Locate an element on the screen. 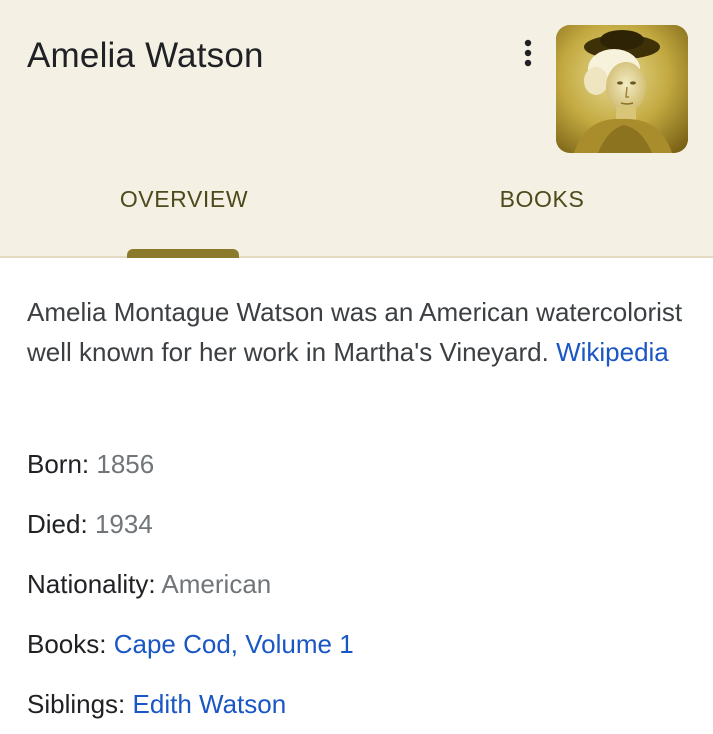 The width and height of the screenshot is (713, 734). fact-died: Died: 1934 is located at coordinates (357, 534).